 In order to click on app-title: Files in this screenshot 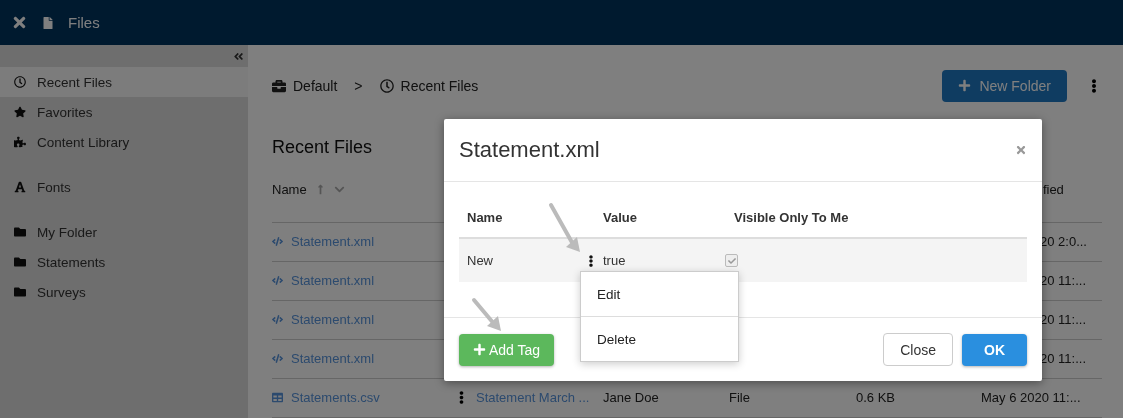, I will do `click(84, 22)`.